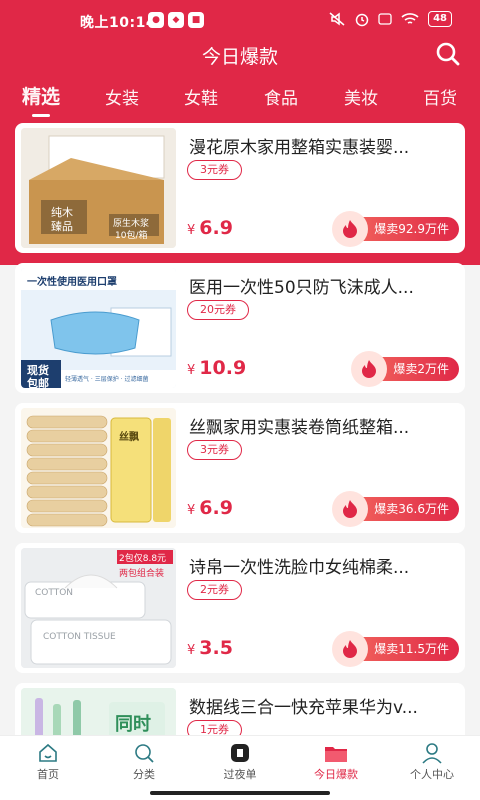 The image size is (480, 800). I want to click on app-header: 今日爆款, so click(240, 54).